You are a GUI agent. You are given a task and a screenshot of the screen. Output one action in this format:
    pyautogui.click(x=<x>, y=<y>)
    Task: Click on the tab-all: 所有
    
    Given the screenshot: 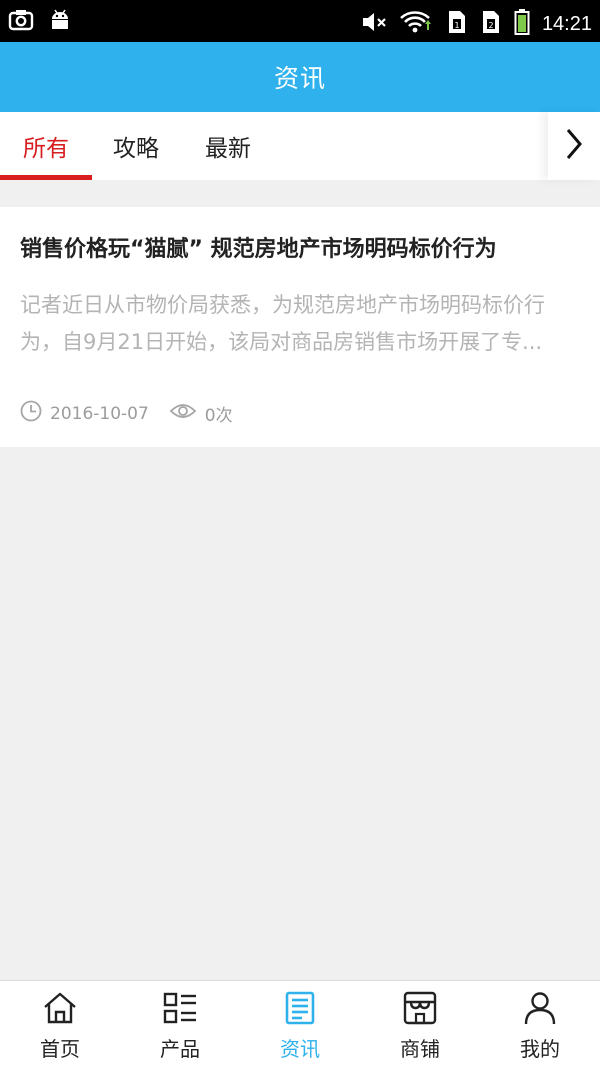 What is the action you would take?
    pyautogui.click(x=46, y=146)
    